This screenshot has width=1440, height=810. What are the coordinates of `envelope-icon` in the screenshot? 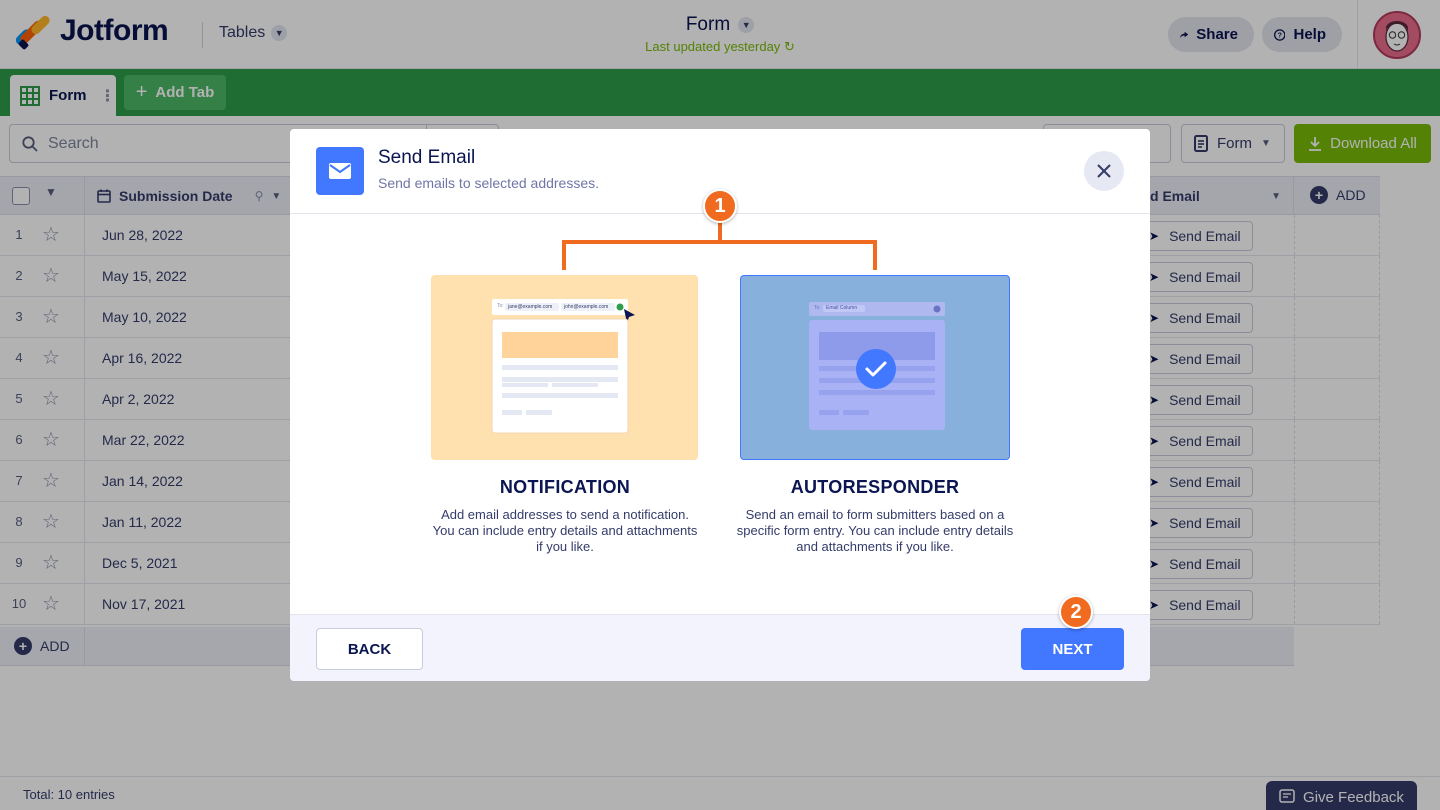 It's located at (340, 171).